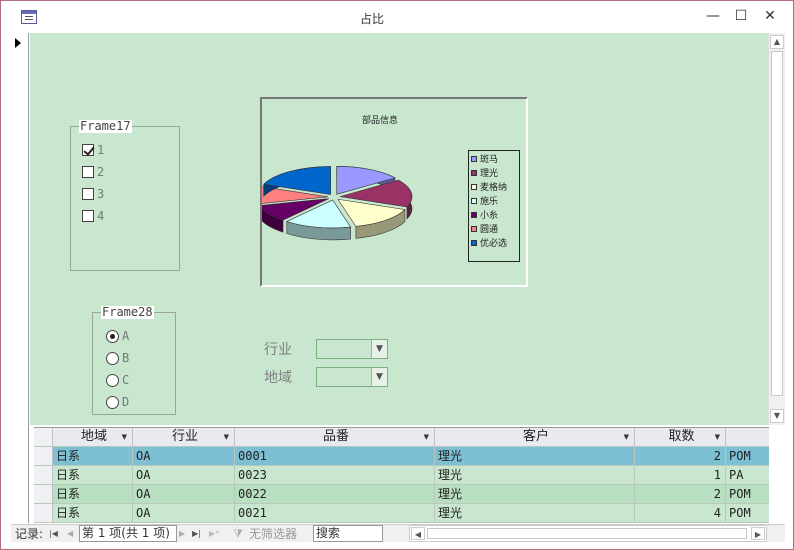 This screenshot has width=794, height=550. What do you see at coordinates (184, 437) in the screenshot?
I see `column-header-industry: 行业 ▼` at bounding box center [184, 437].